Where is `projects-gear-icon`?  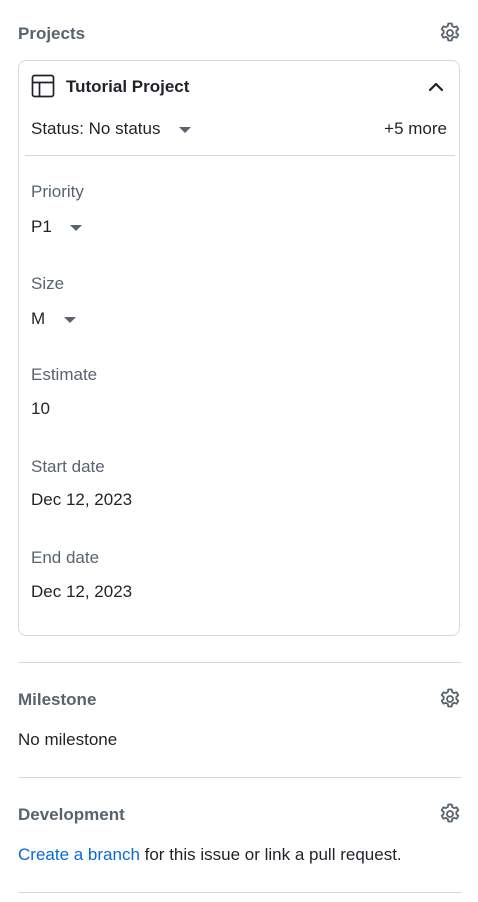 projects-gear-icon is located at coordinates (450, 33).